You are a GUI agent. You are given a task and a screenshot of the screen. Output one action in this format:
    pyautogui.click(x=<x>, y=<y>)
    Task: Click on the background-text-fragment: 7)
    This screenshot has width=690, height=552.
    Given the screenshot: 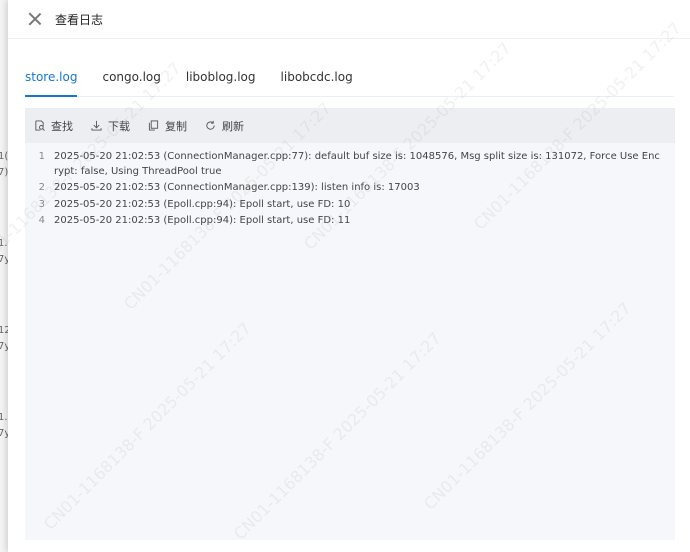 What is the action you would take?
    pyautogui.click(x=4, y=172)
    